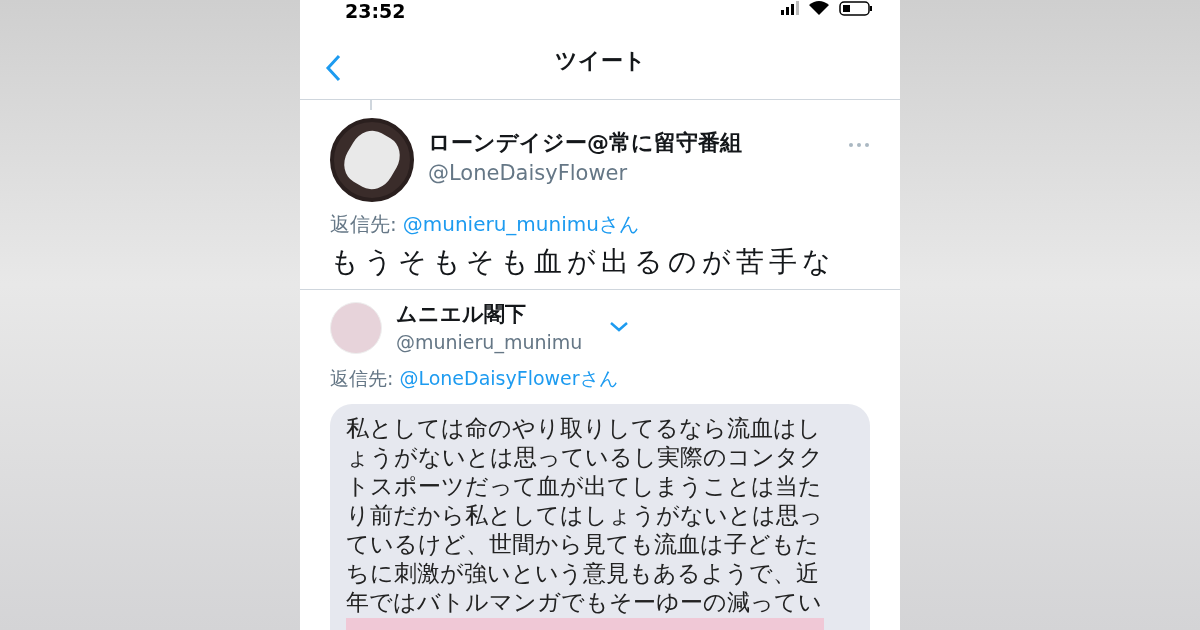 This screenshot has height=630, width=1200. Describe the element at coordinates (859, 145) in the screenshot. I see `more-icon` at that location.